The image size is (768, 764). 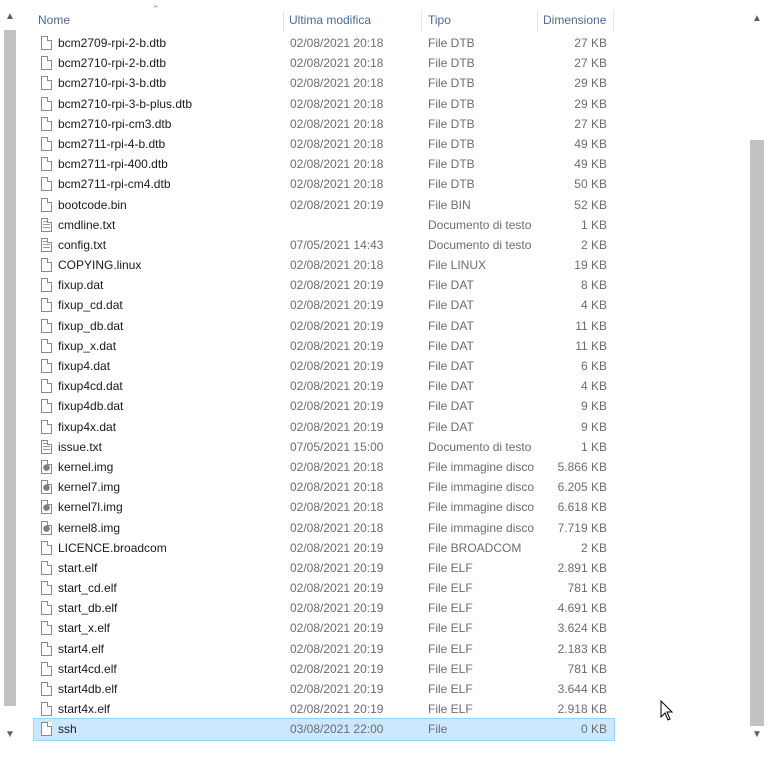 I want to click on file-name: bcm2709-rpi-2-b.dtb, so click(x=112, y=43).